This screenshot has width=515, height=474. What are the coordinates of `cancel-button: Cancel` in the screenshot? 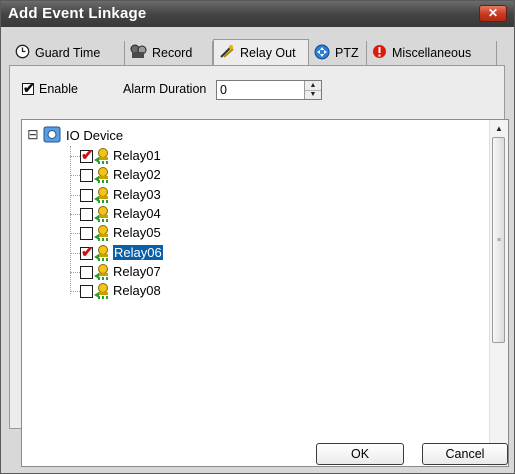 It's located at (465, 454).